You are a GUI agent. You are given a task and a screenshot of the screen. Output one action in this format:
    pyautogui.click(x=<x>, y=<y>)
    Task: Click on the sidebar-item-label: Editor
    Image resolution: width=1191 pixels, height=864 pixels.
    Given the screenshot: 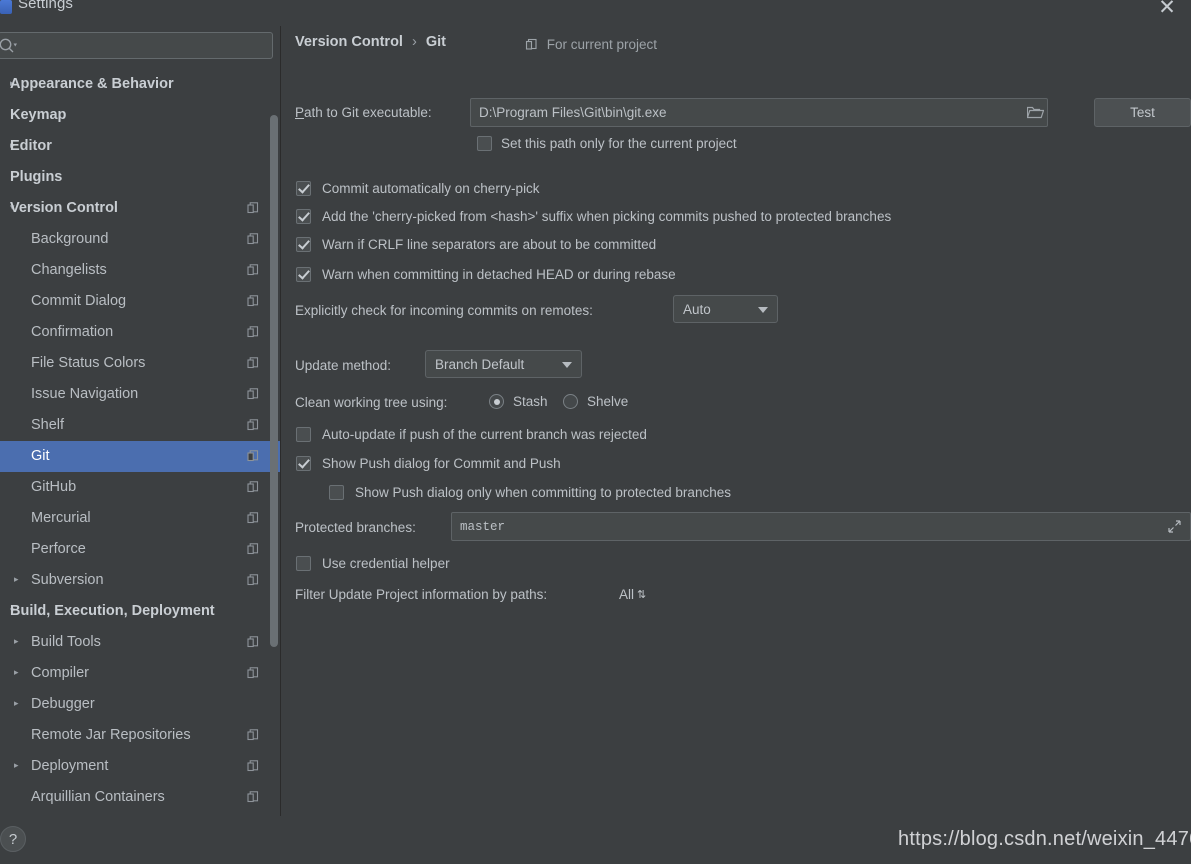 What is the action you would take?
    pyautogui.click(x=31, y=146)
    